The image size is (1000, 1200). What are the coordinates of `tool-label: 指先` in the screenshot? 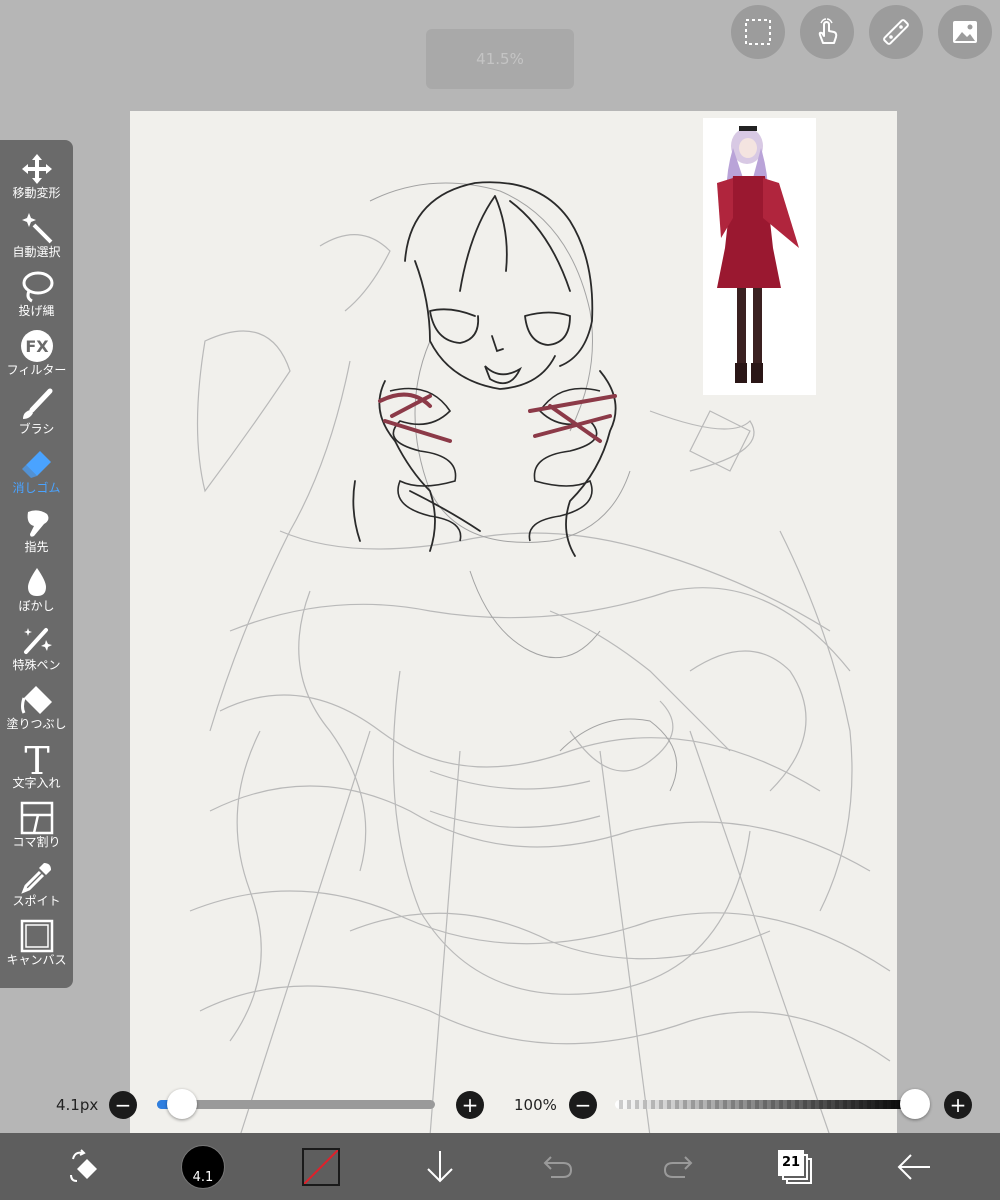 It's located at (36, 547).